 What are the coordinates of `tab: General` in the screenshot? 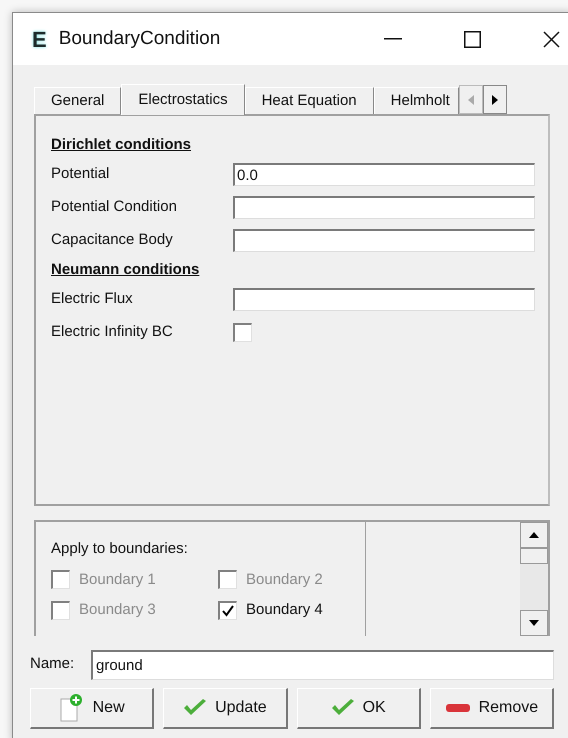 It's located at (78, 100).